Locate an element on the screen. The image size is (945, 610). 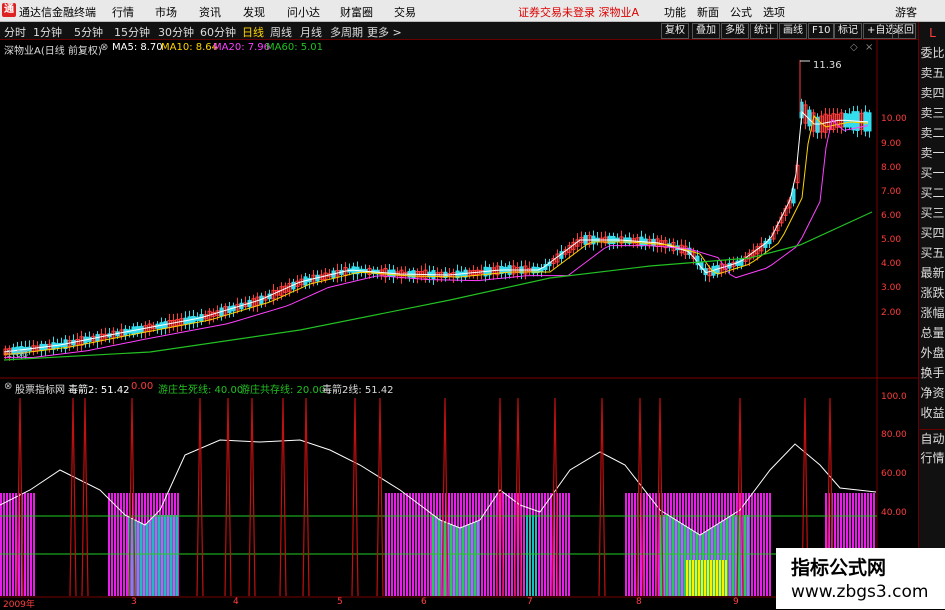
close-chart-icon: × is located at coordinates (869, 47).